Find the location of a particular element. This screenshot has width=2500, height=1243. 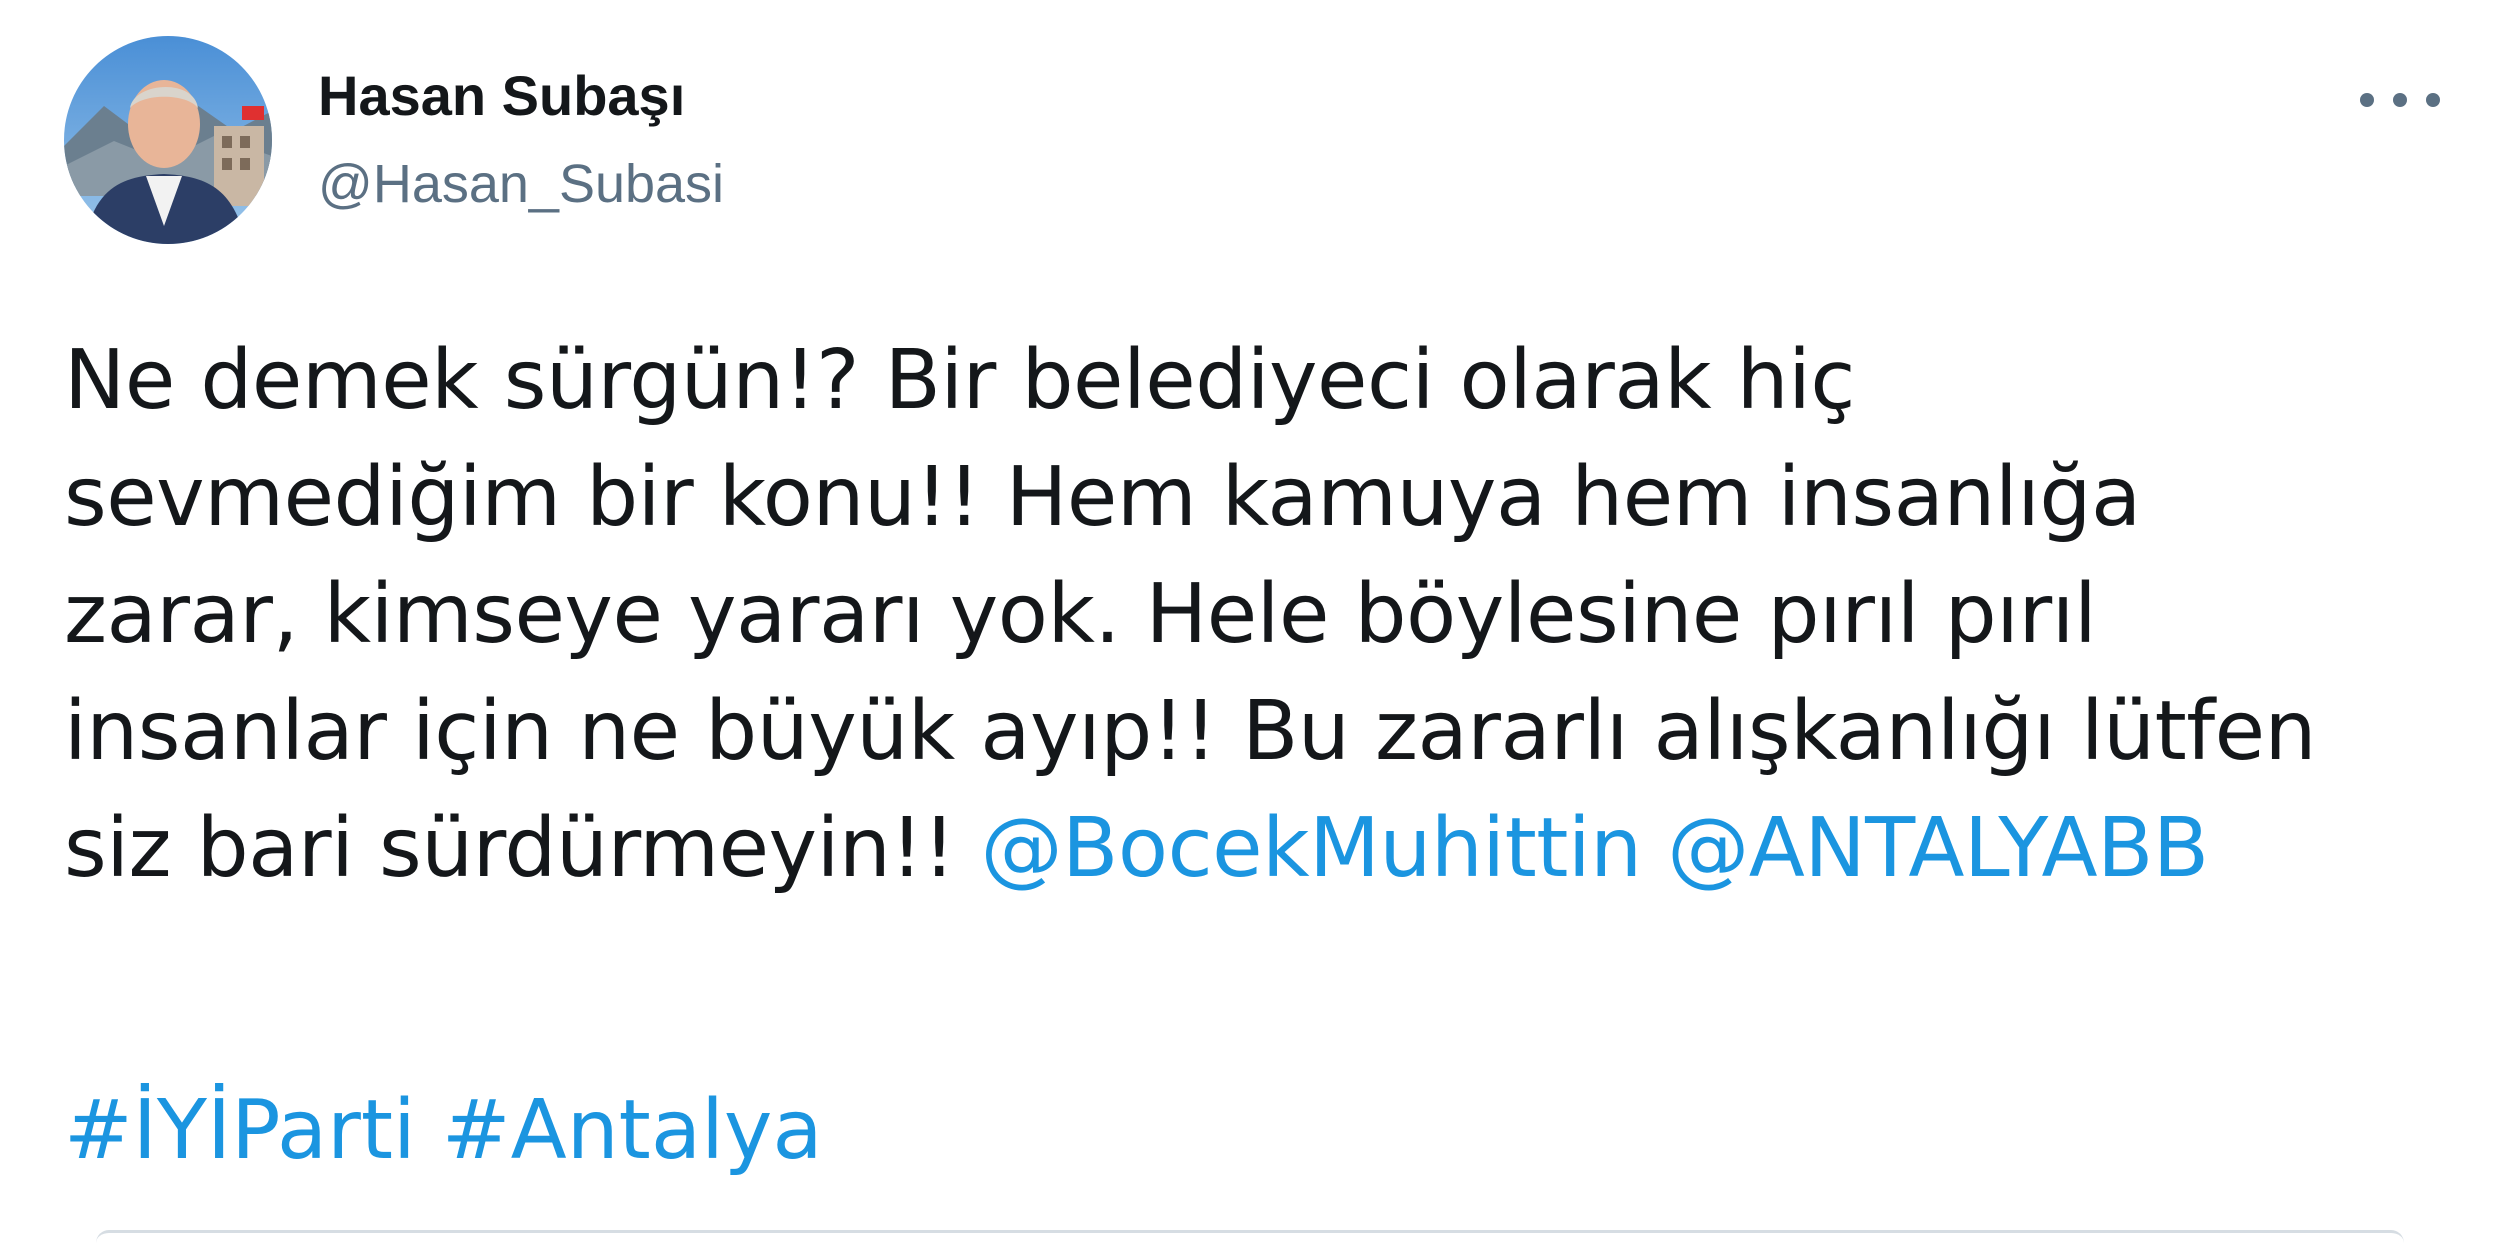

hashtag-link: #Antalya is located at coordinates (632, 1130).